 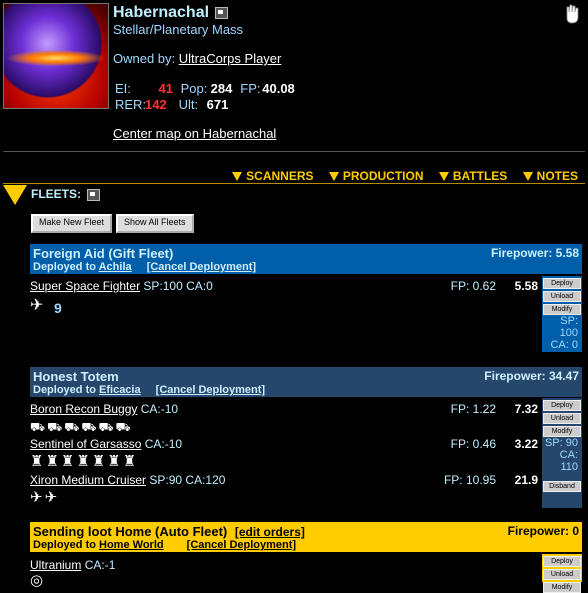 What do you see at coordinates (56, 194) in the screenshot?
I see `fleets-label: FLEETS:` at bounding box center [56, 194].